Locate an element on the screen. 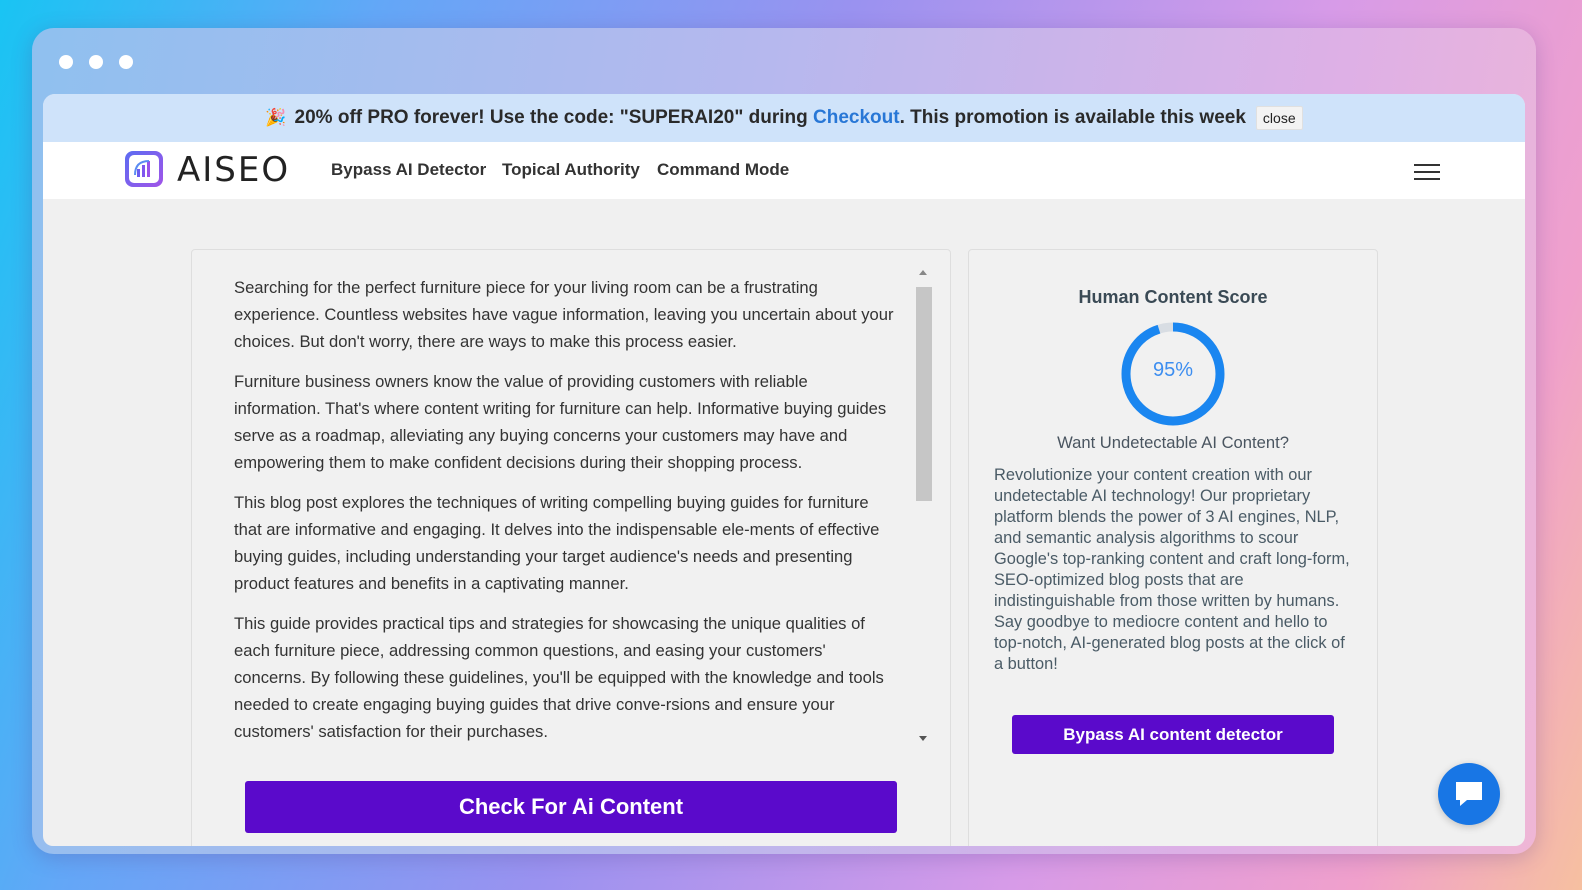 Image resolution: width=1582 pixels, height=890 pixels. scroll-down-arrow-icon is located at coordinates (923, 738).